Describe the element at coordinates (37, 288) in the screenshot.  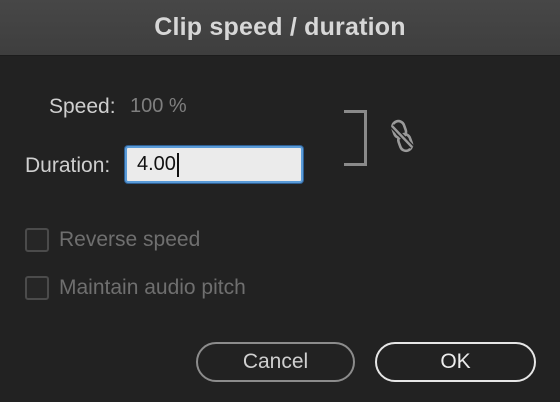
I see `maintain-audio-pitch-checkbox` at that location.